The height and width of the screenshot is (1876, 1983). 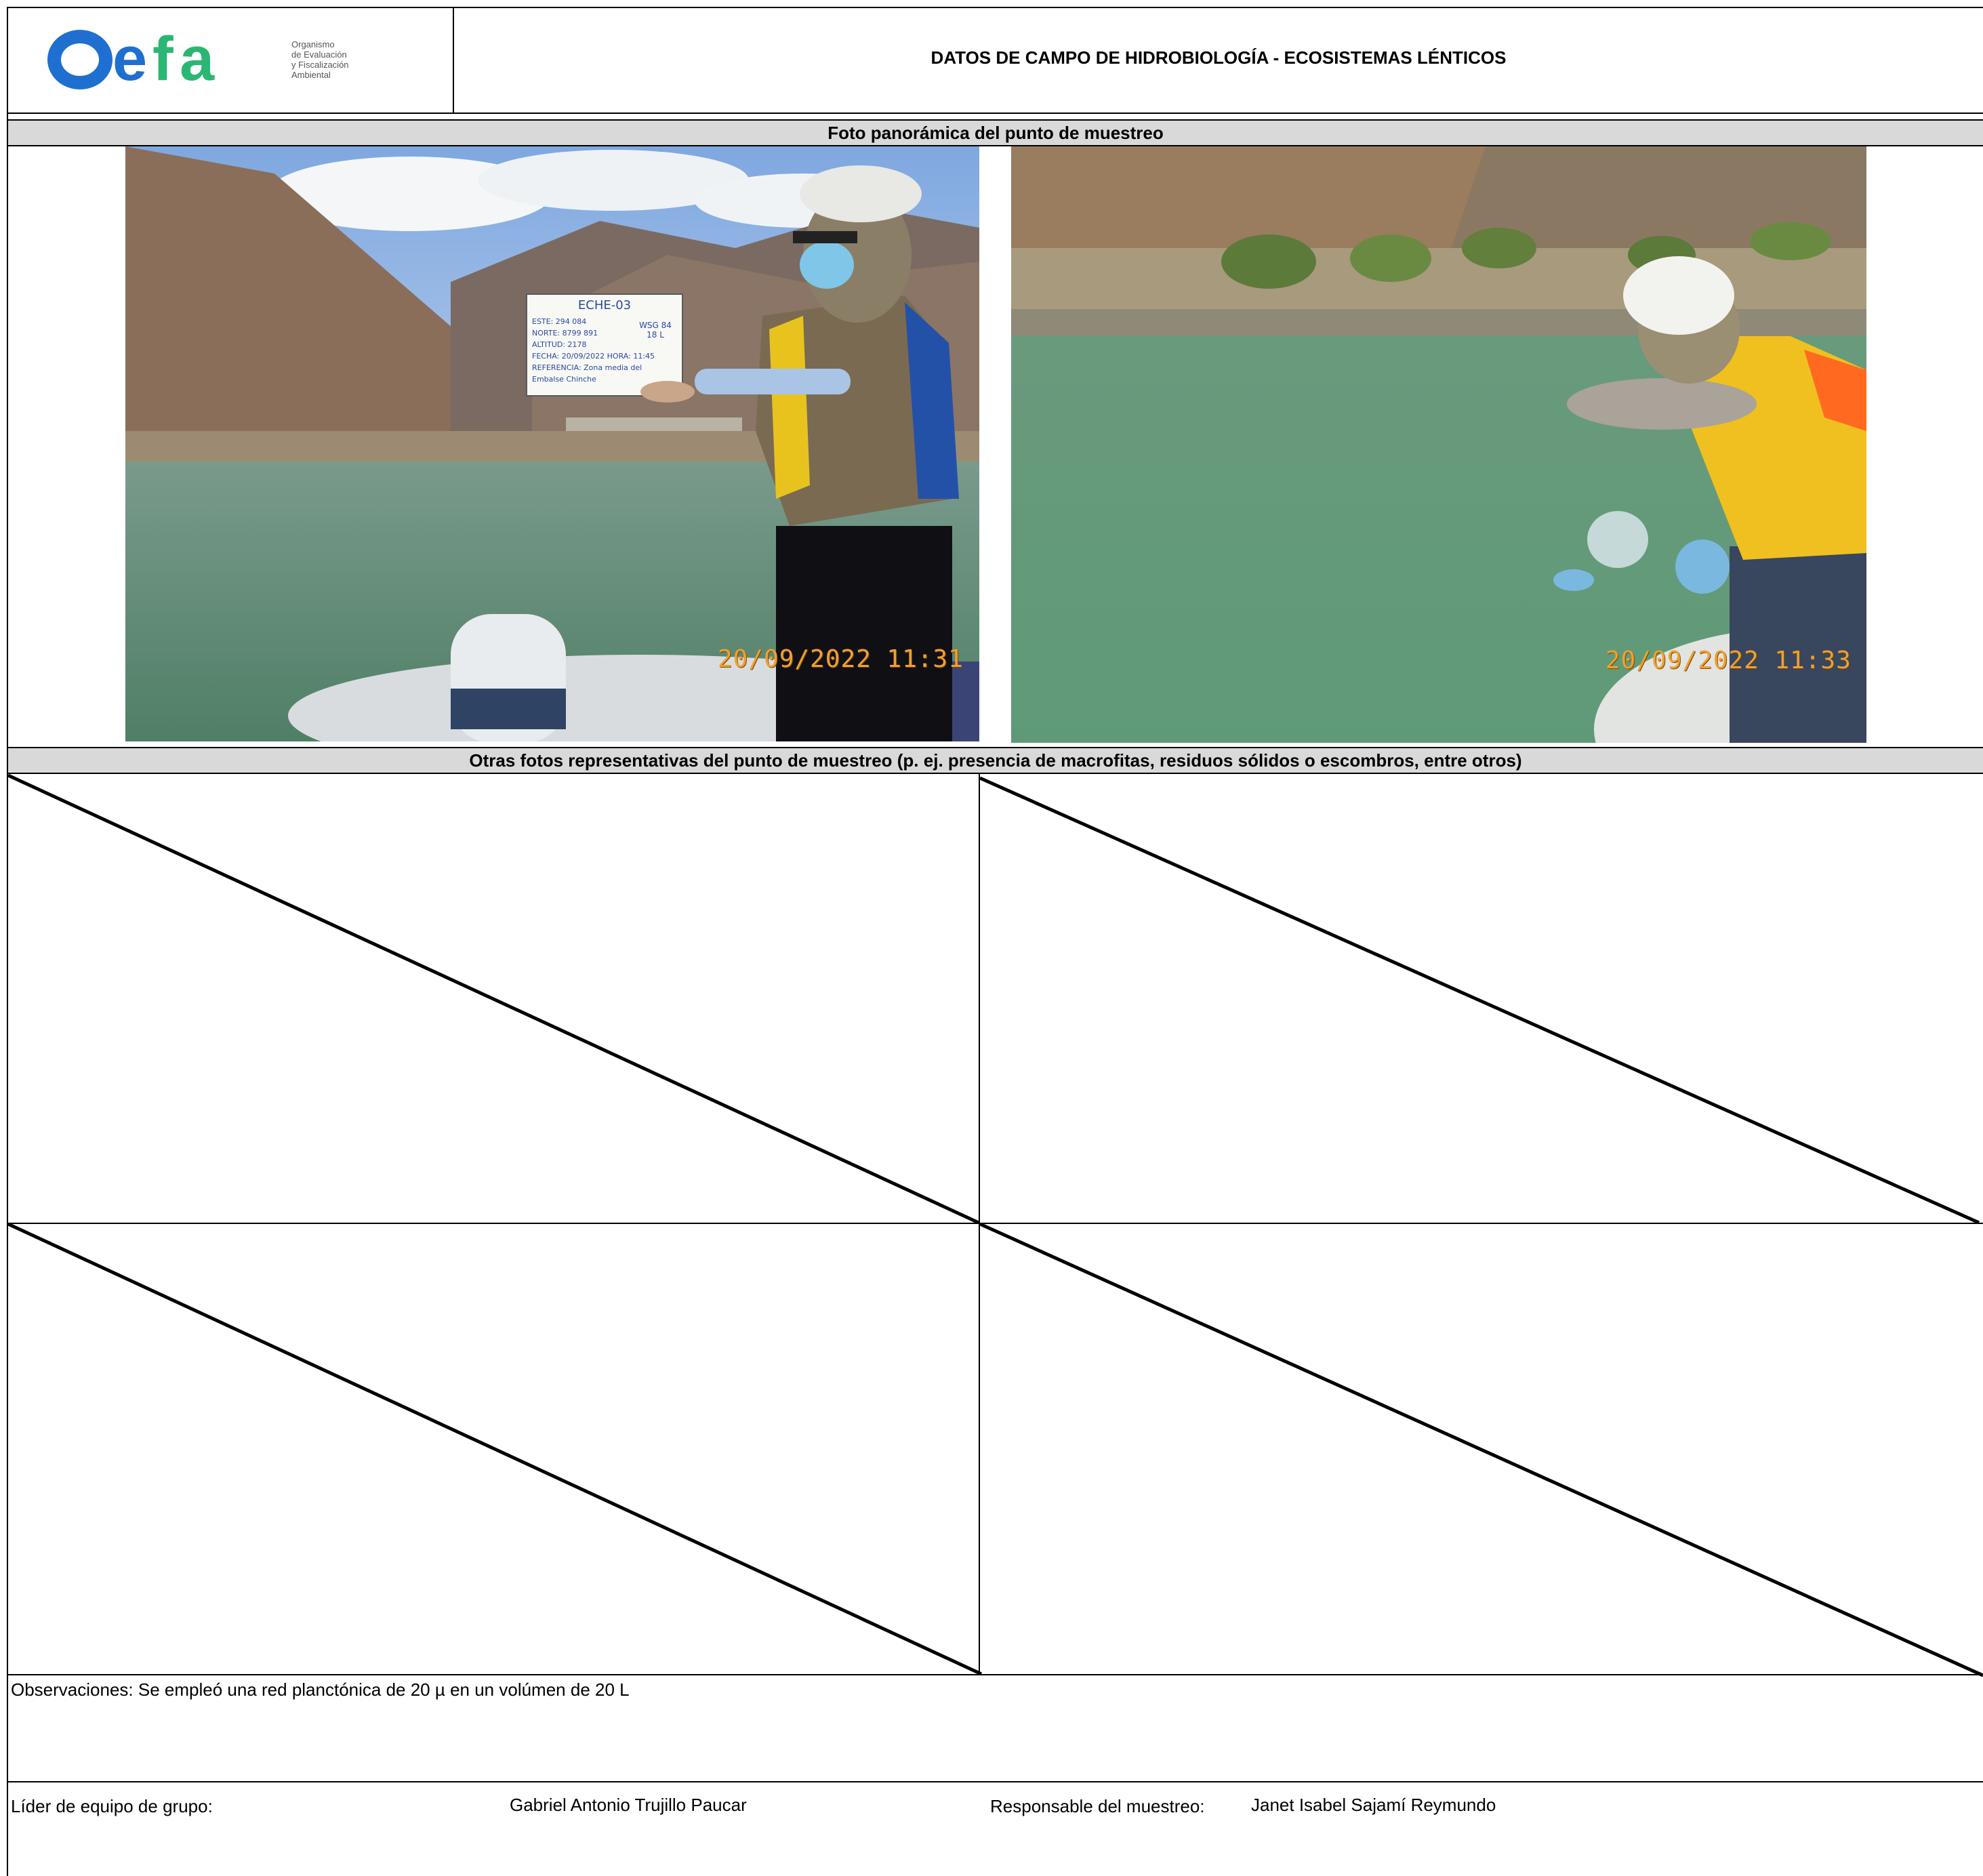 I want to click on empty-cell-1-diagonal, so click(x=493, y=999).